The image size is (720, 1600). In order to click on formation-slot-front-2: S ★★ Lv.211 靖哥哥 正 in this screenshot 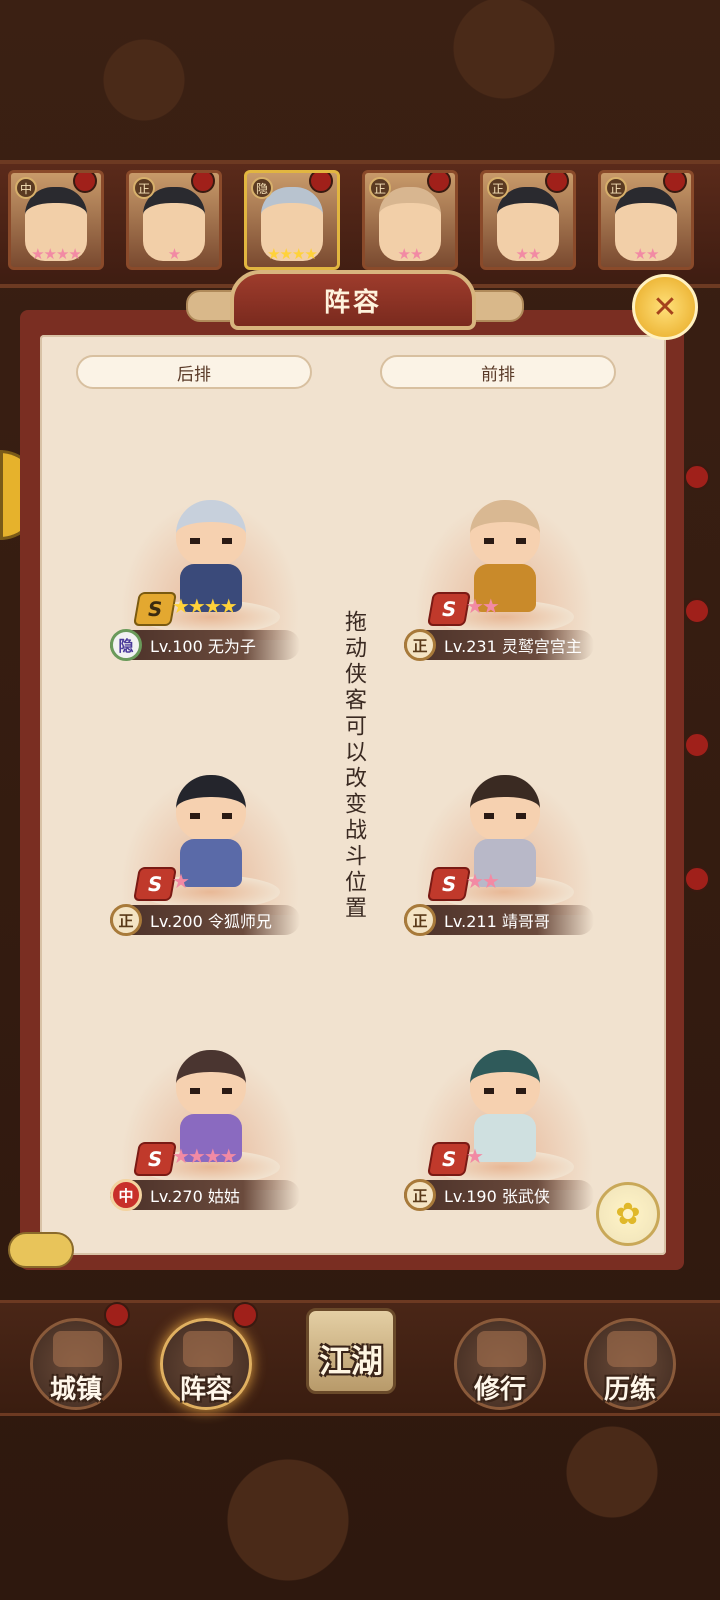, I will do `click(504, 855)`.